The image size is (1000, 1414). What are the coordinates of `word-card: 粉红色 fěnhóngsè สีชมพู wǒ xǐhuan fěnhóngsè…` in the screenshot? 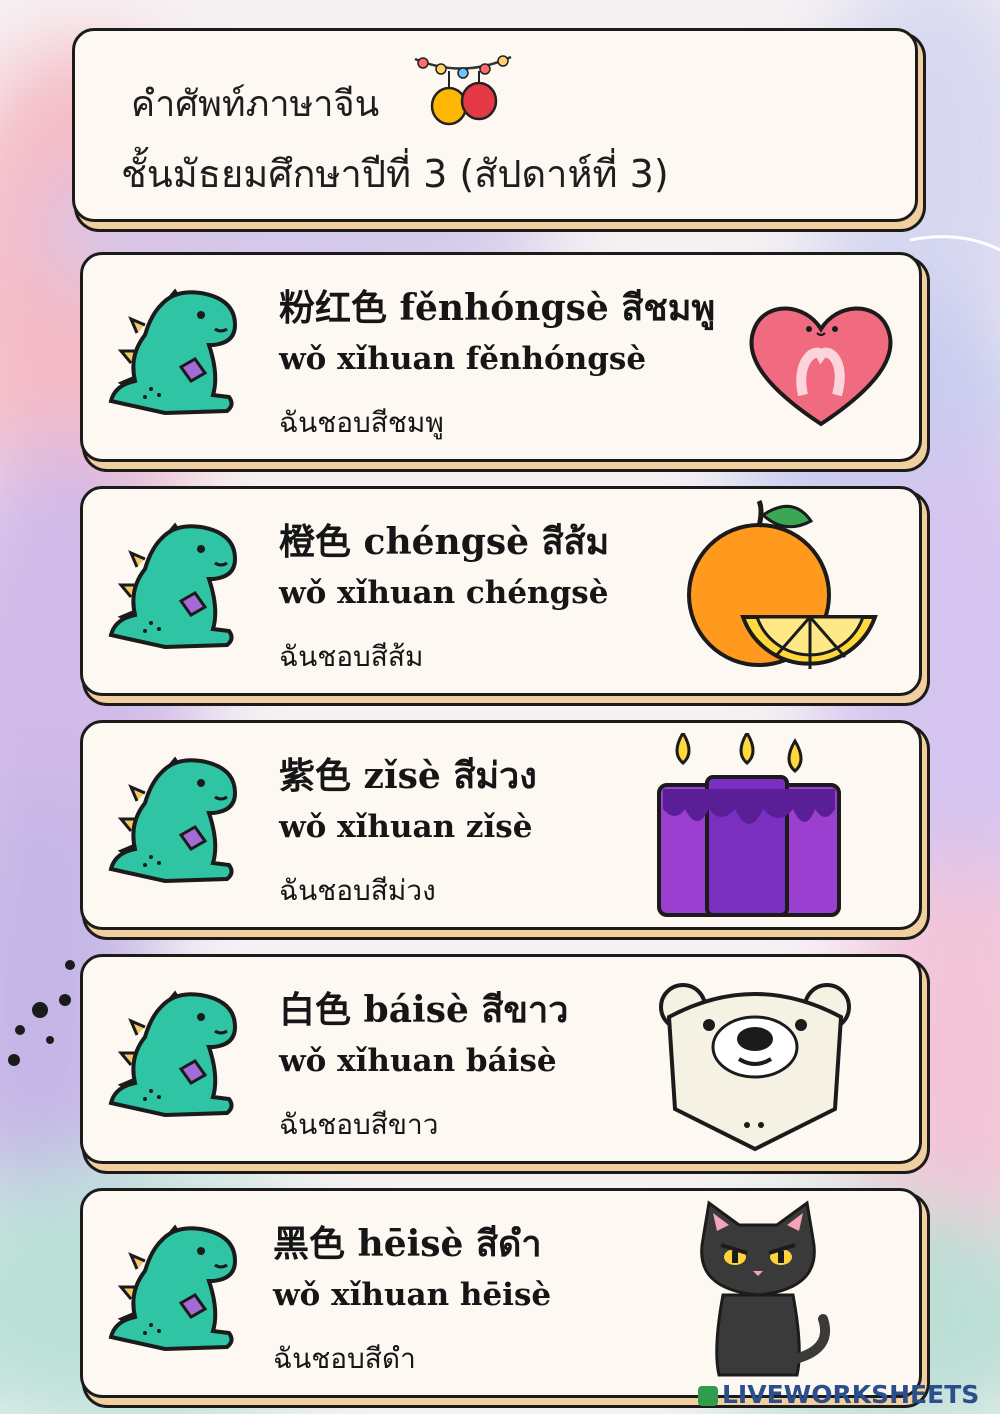 It's located at (501, 357).